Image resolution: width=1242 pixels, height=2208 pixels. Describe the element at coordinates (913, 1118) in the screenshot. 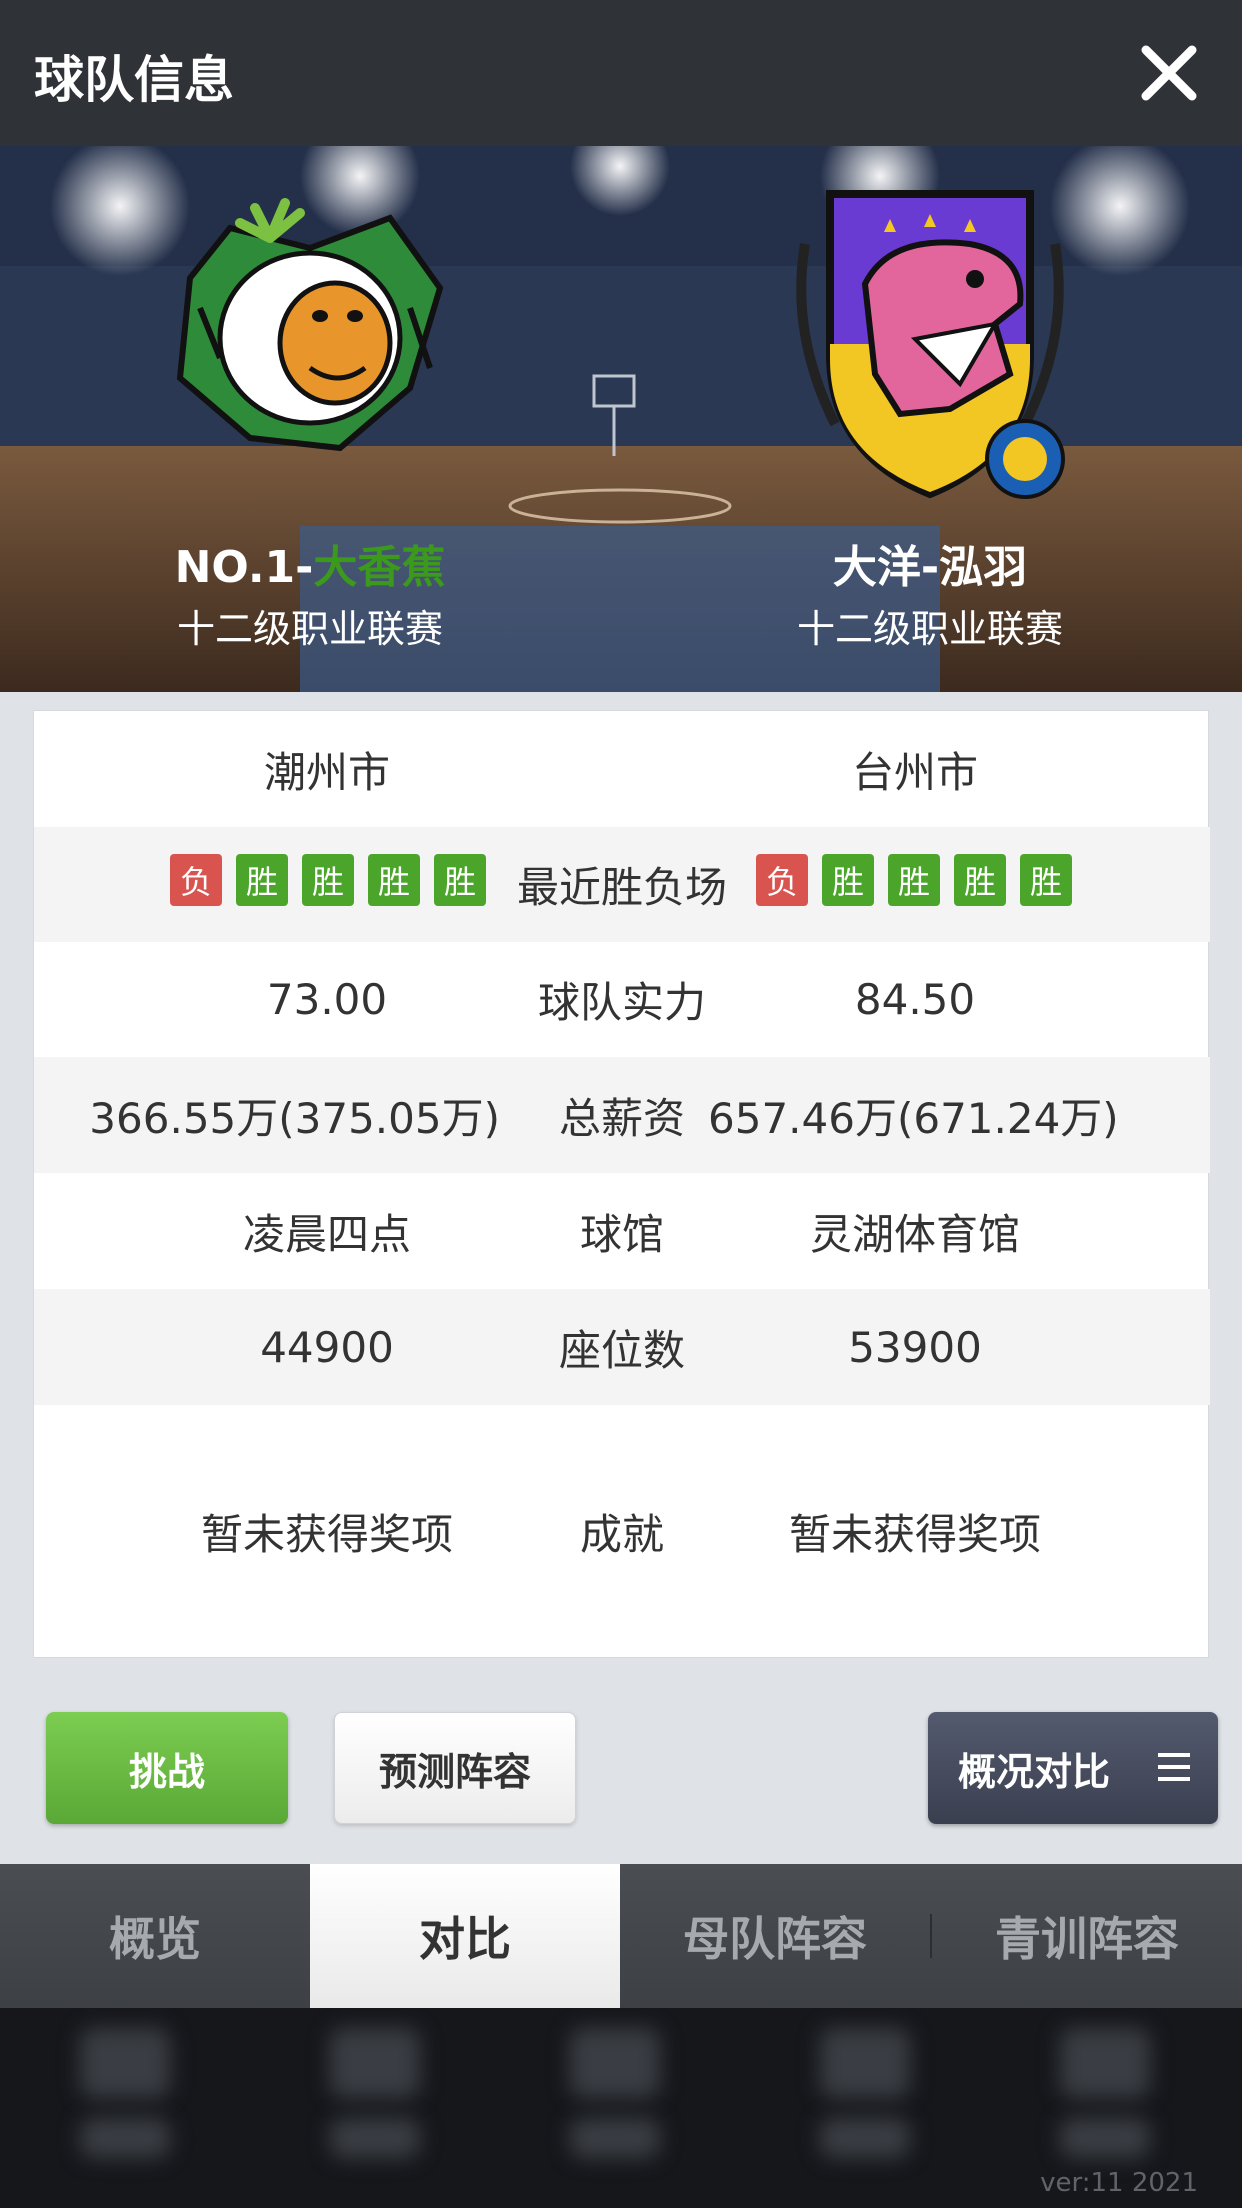

I see `right-salary: 657.46万(671.24万)` at that location.